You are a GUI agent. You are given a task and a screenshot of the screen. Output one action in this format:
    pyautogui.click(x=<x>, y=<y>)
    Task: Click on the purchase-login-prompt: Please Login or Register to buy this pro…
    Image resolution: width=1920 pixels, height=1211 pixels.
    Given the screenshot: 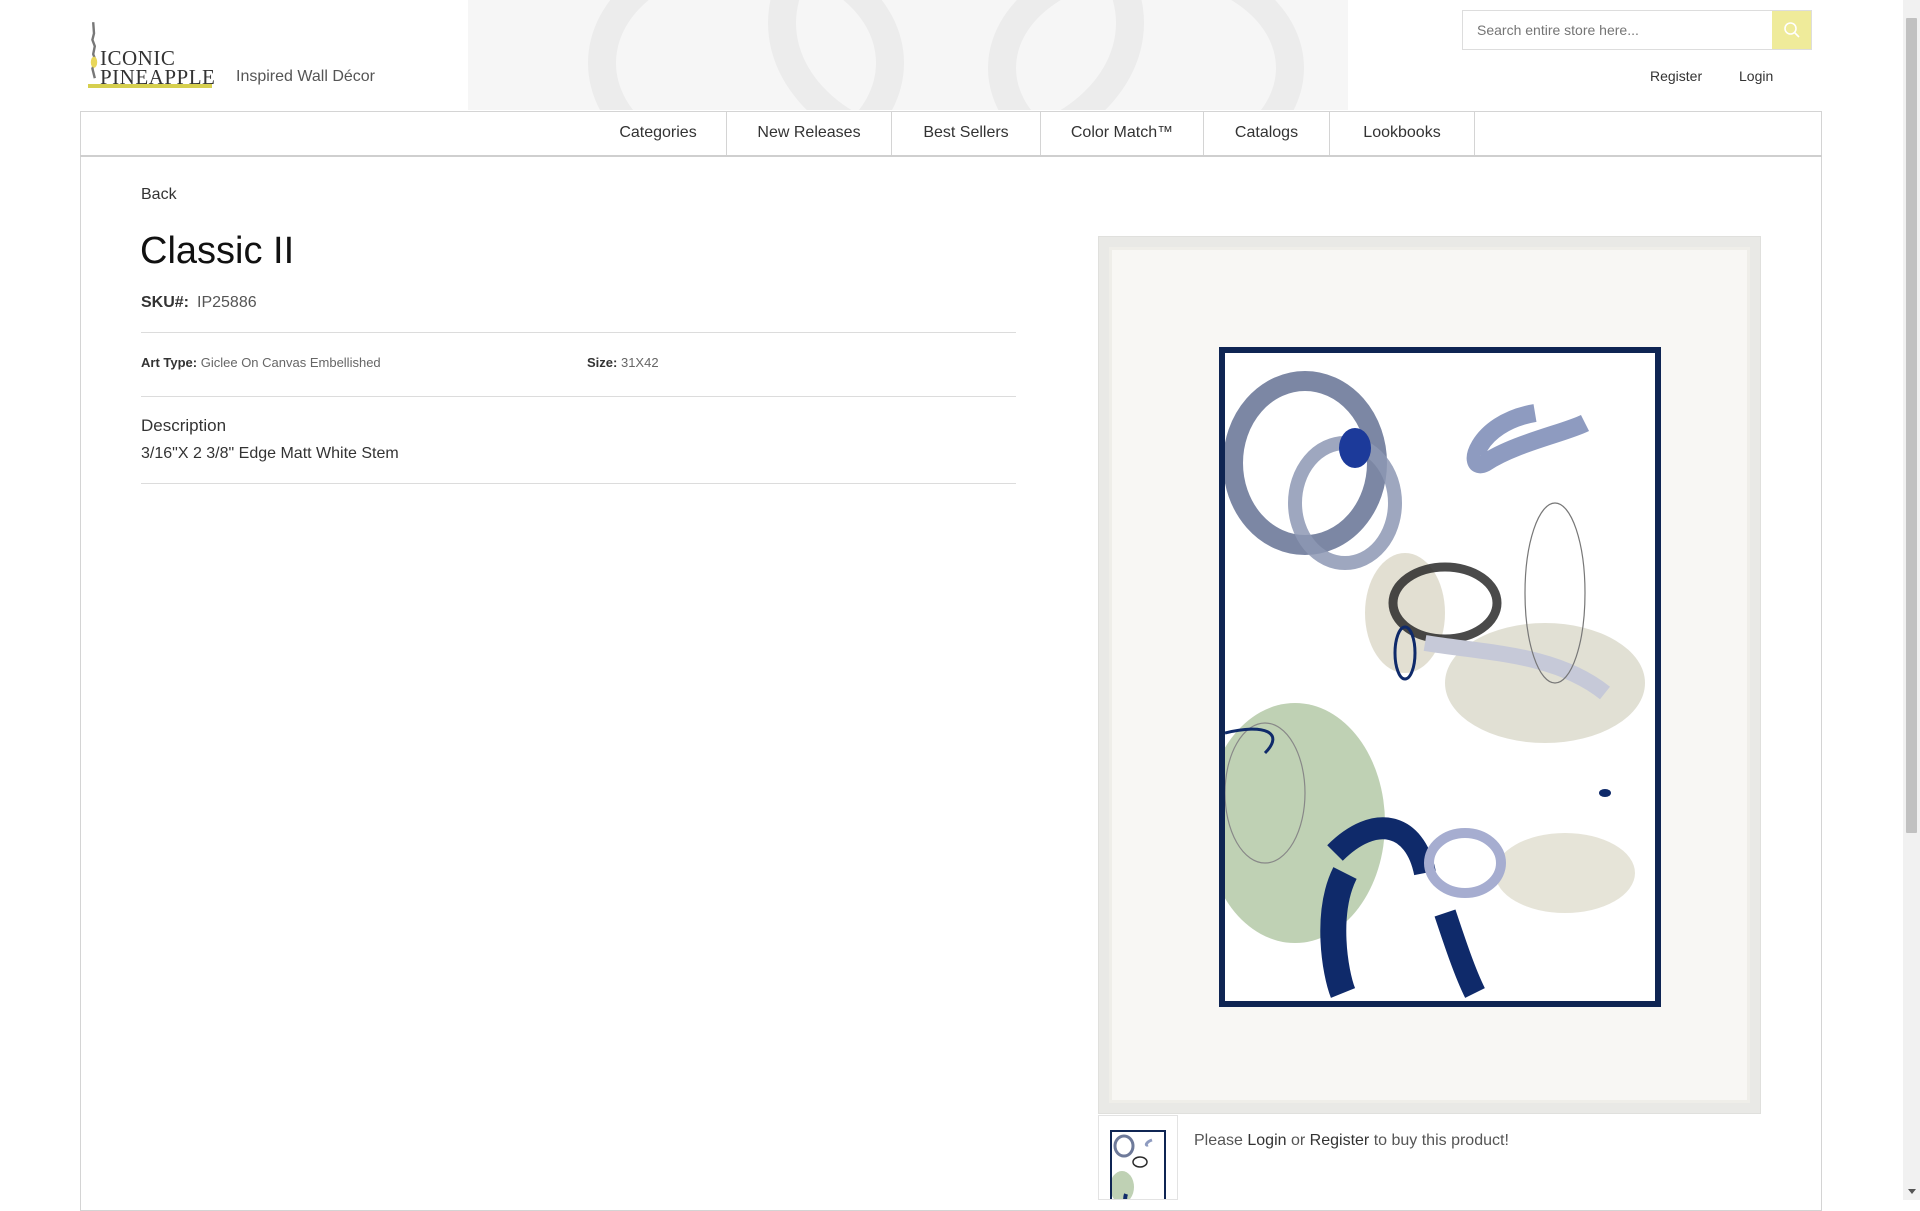 What is the action you would take?
    pyautogui.click(x=1351, y=1141)
    